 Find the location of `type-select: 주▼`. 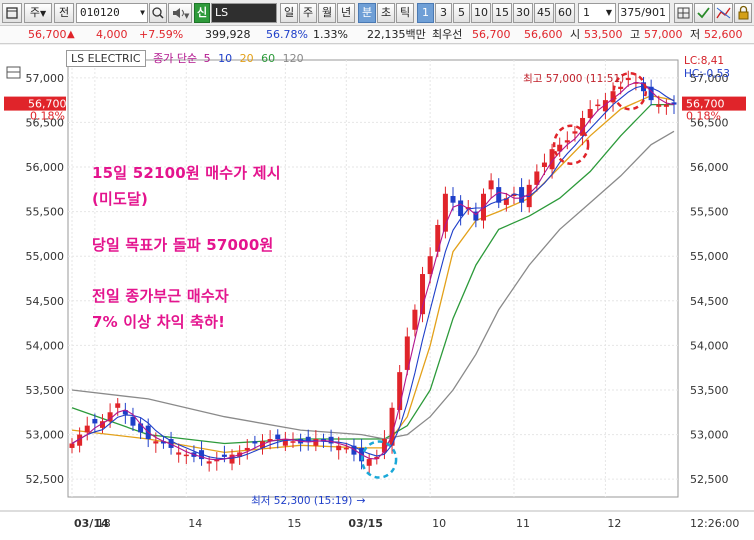

type-select: 주▼ is located at coordinates (38, 13).